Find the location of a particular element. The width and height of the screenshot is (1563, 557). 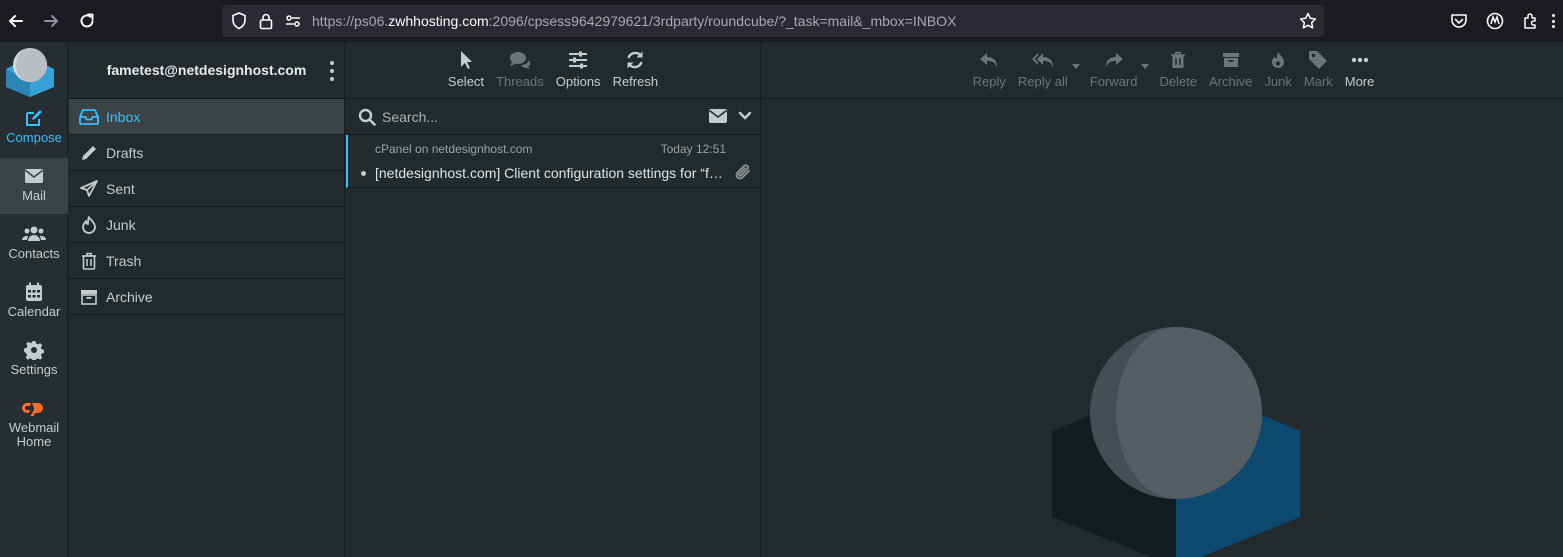

roundcube-logo is located at coordinates (30, 71).